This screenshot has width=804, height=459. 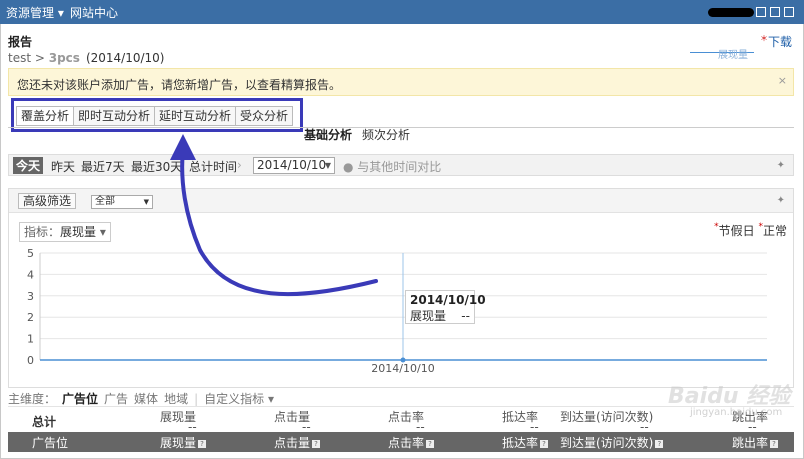 I want to click on table-header: 广告位 展现量? 点击量? 点击率? 抵达率? 到达量(访问次数)? 跳出率?, so click(x=401, y=442).